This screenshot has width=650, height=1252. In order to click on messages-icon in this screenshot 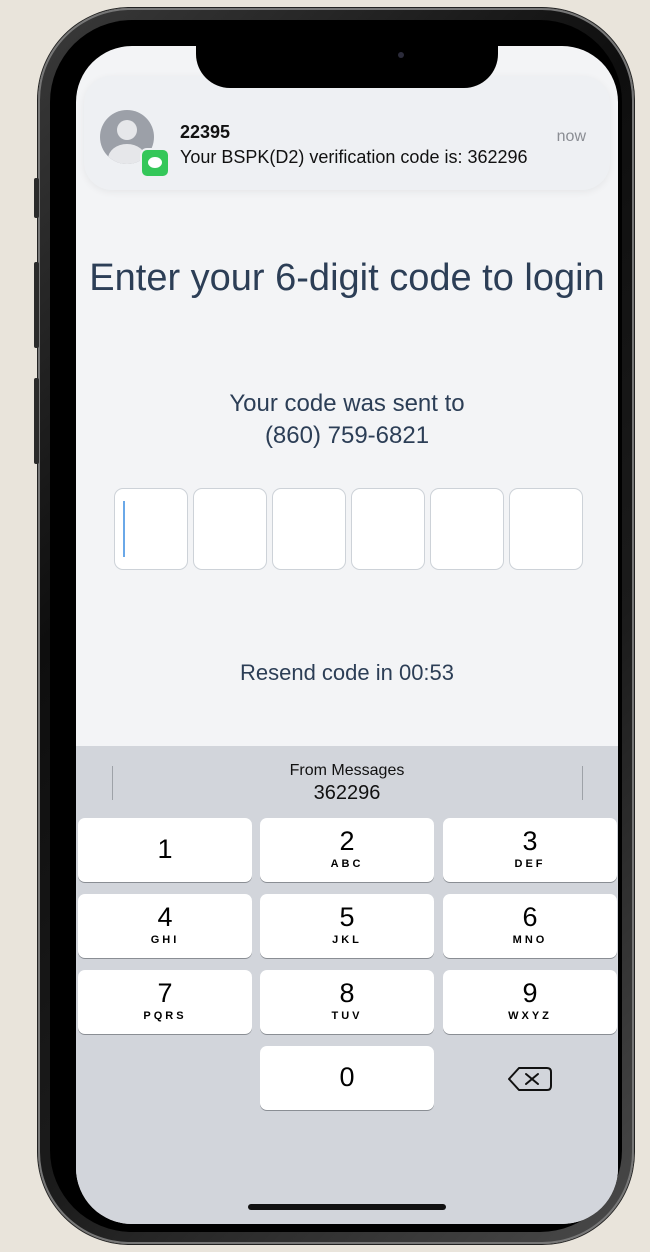, I will do `click(155, 163)`.